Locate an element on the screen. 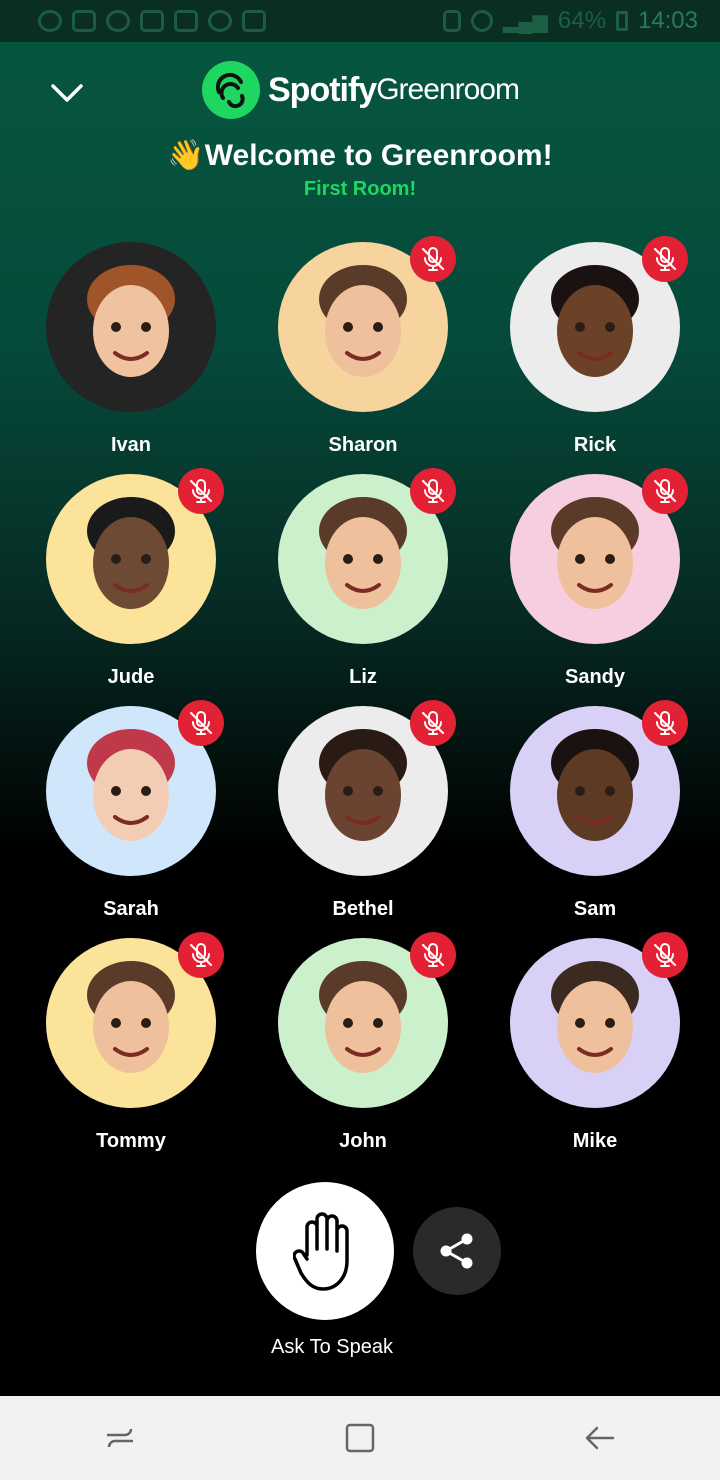 The height and width of the screenshot is (1480, 720). ask-to-speak-label: Ask To Speak is located at coordinates (332, 1347).